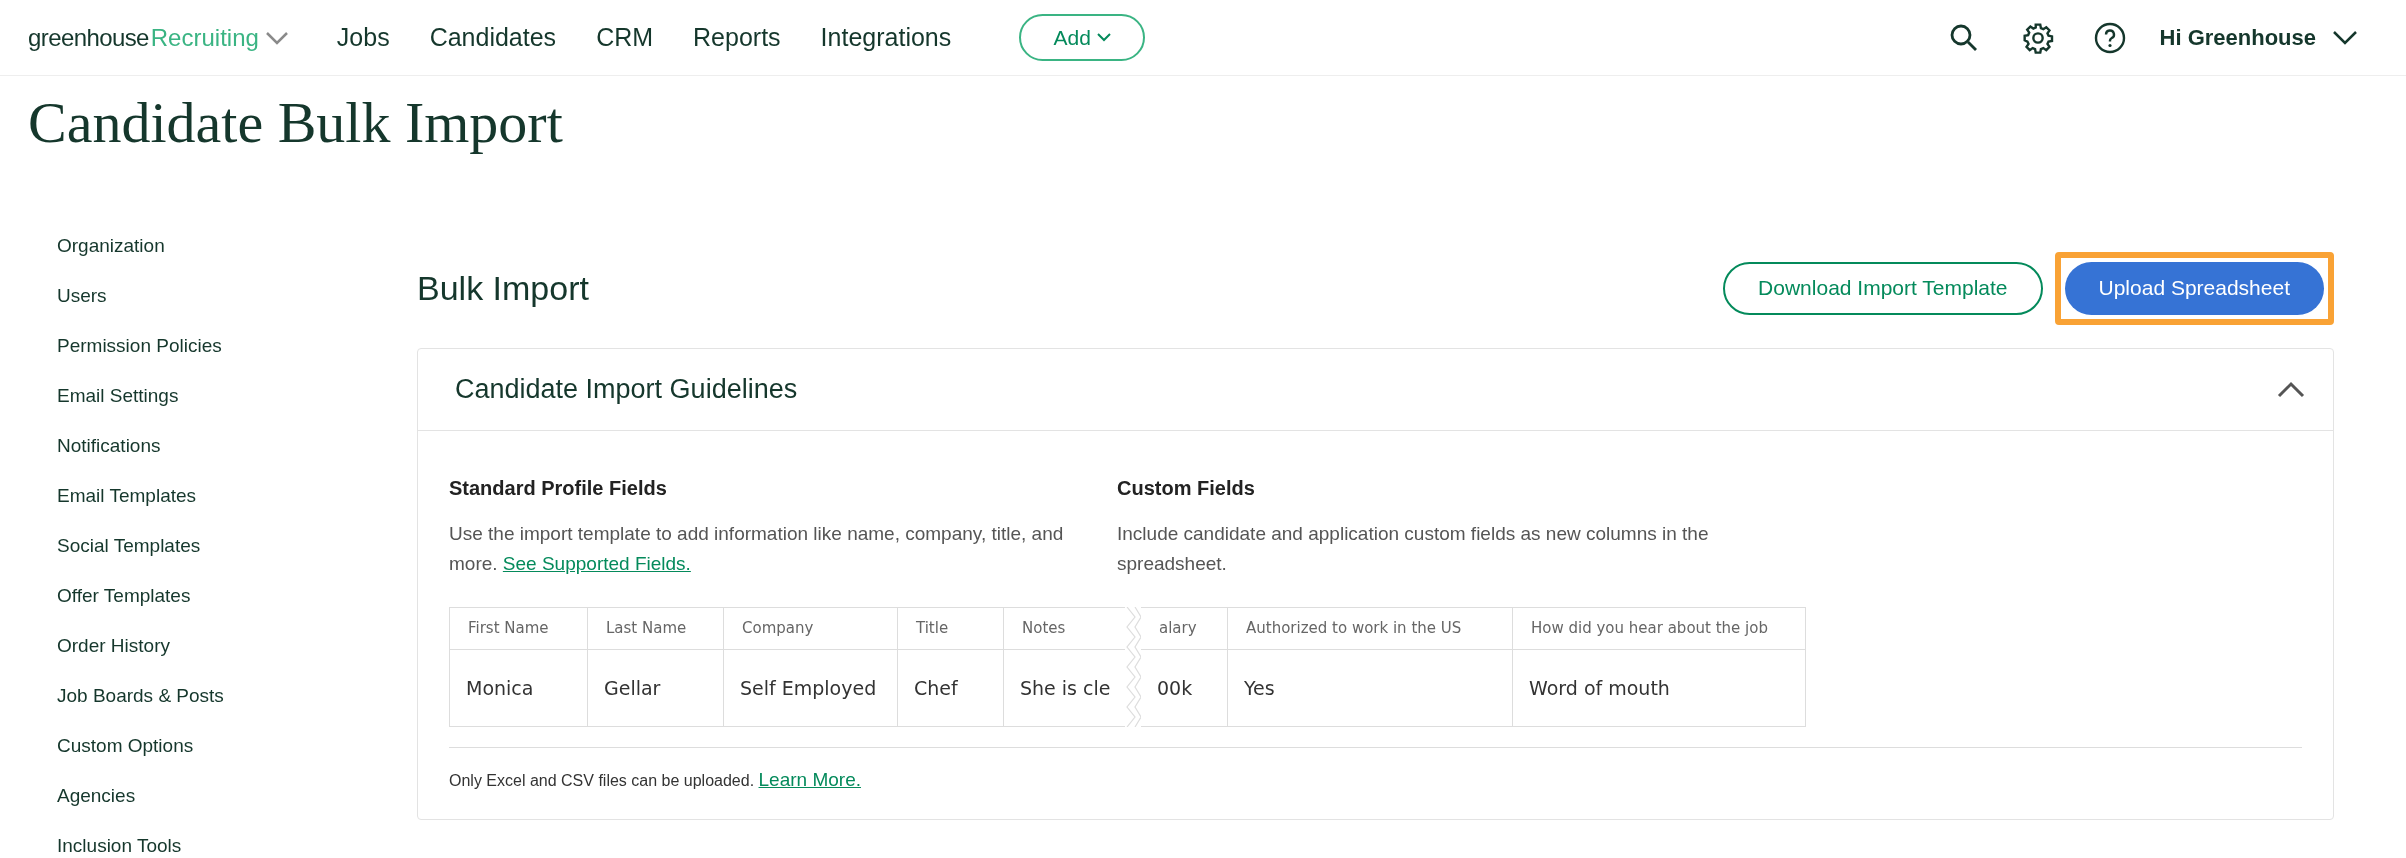 The image size is (2406, 858). I want to click on nav-link: Jobs, so click(363, 37).